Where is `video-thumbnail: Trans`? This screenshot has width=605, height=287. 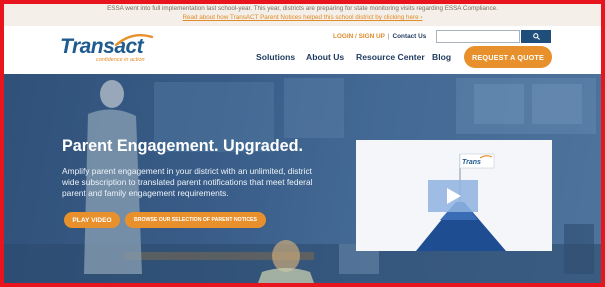 video-thumbnail: Trans is located at coordinates (454, 195).